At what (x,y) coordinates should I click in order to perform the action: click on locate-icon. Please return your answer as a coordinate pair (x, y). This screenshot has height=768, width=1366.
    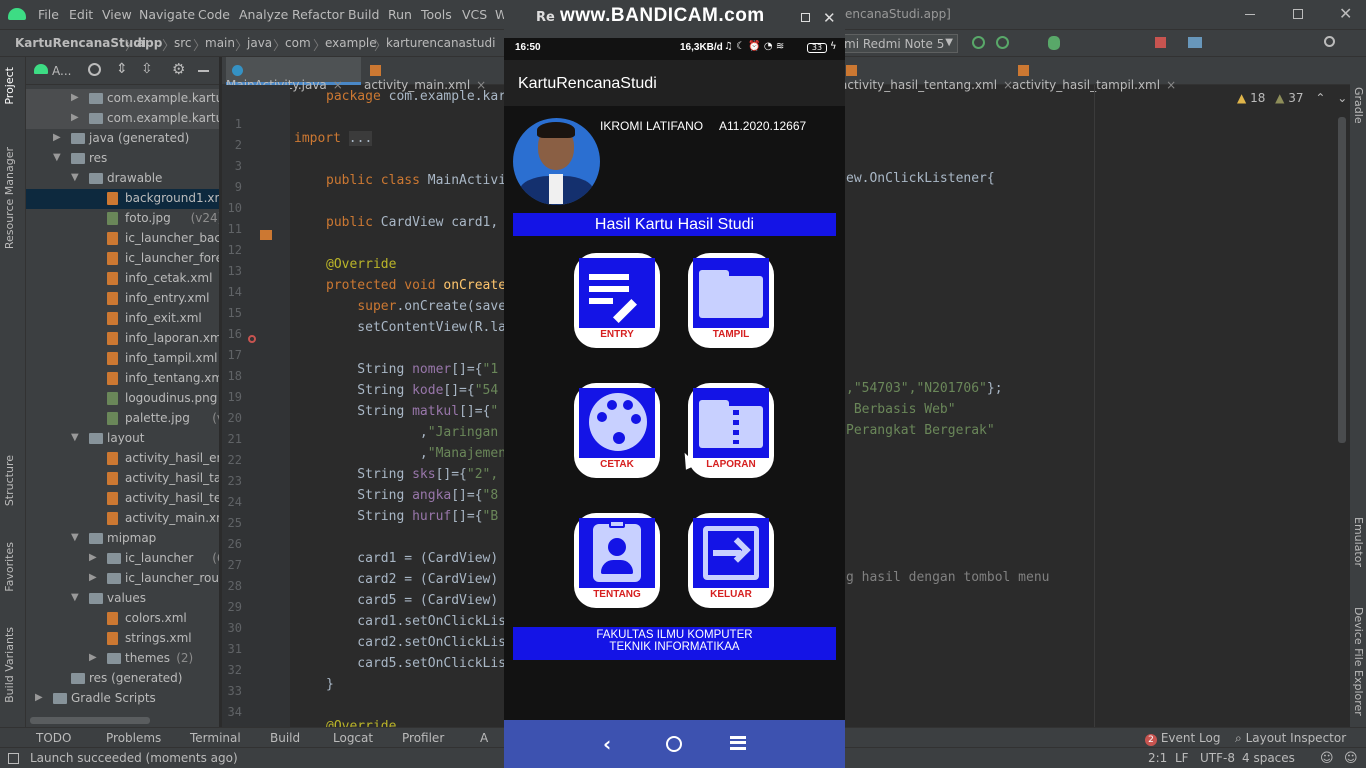
    Looking at the image, I should click on (94, 69).